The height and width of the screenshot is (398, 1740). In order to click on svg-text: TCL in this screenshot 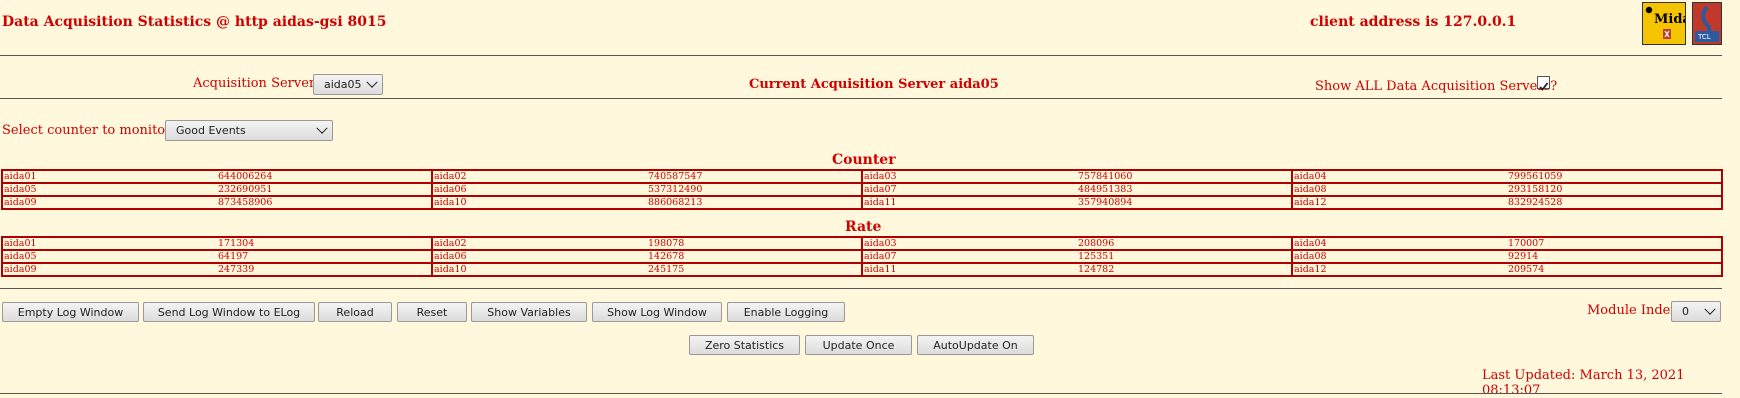, I will do `click(1704, 37)`.